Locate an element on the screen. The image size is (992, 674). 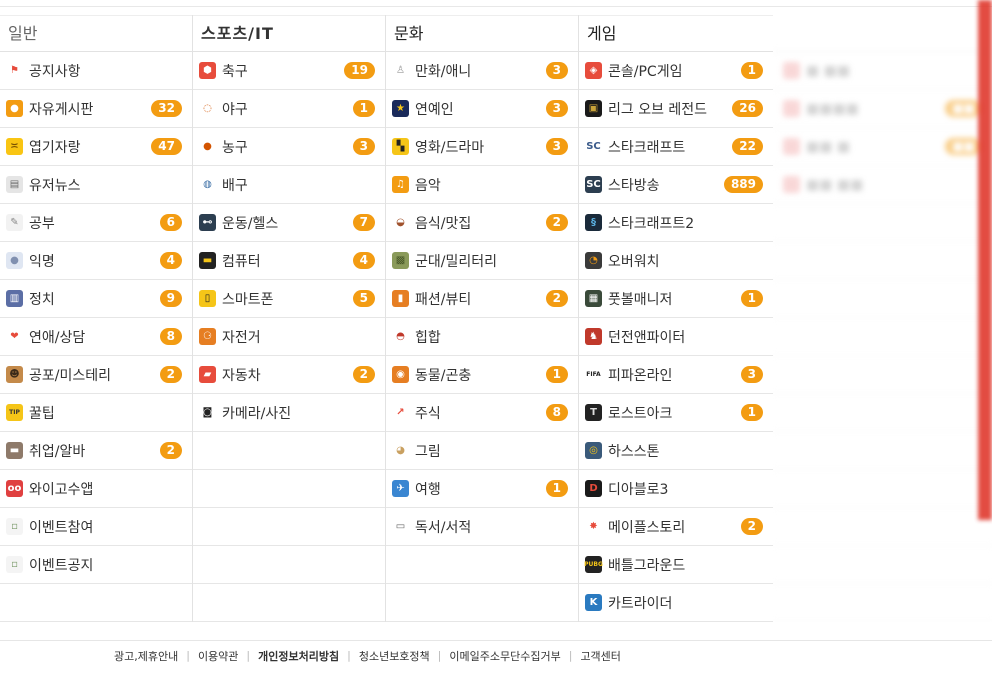
board-link: ✸ 메이플스토리 2 is located at coordinates (676, 527).